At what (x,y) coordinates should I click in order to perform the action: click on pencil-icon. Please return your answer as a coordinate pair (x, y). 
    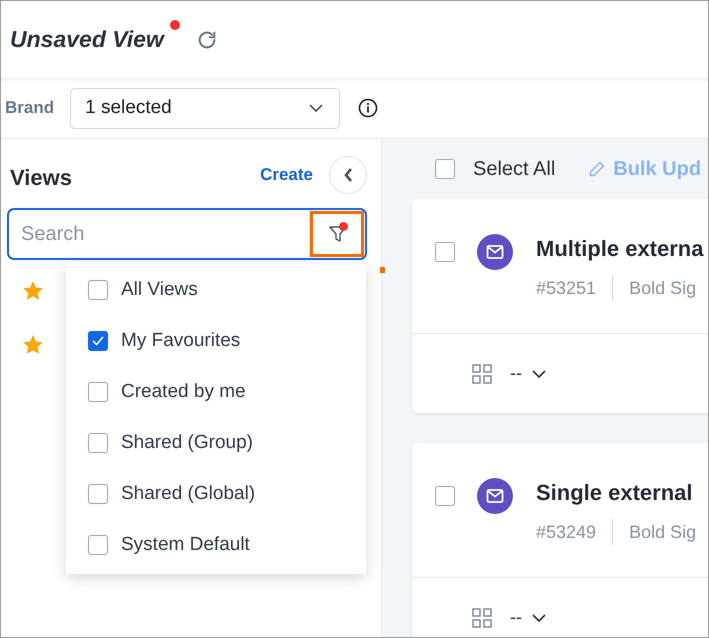
    Looking at the image, I should click on (597, 169).